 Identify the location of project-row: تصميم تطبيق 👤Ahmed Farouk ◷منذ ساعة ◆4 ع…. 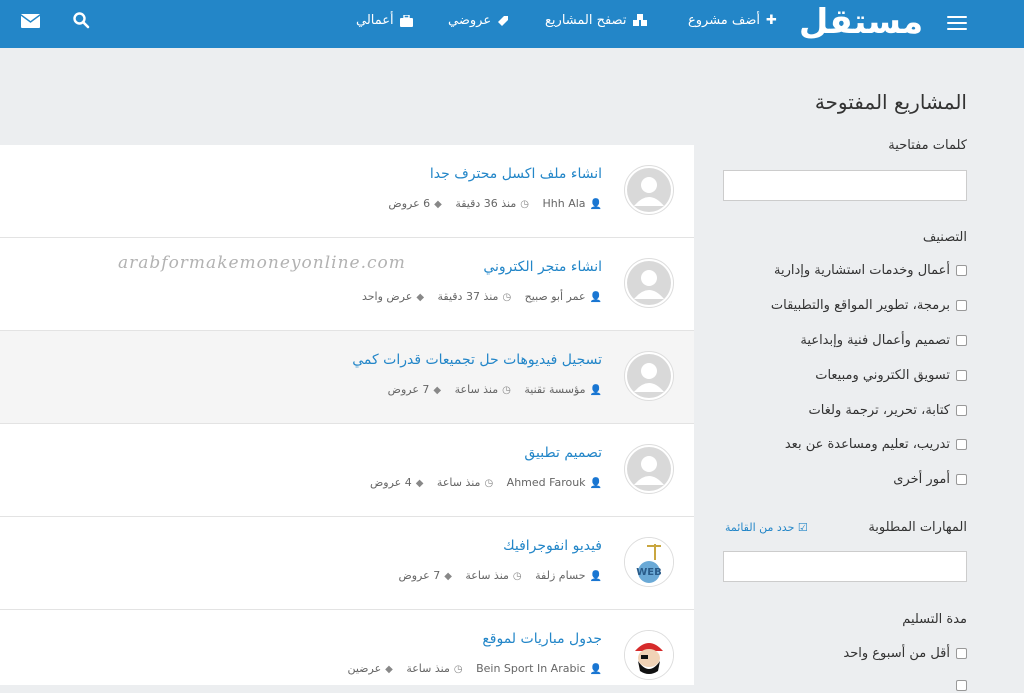
(347, 470).